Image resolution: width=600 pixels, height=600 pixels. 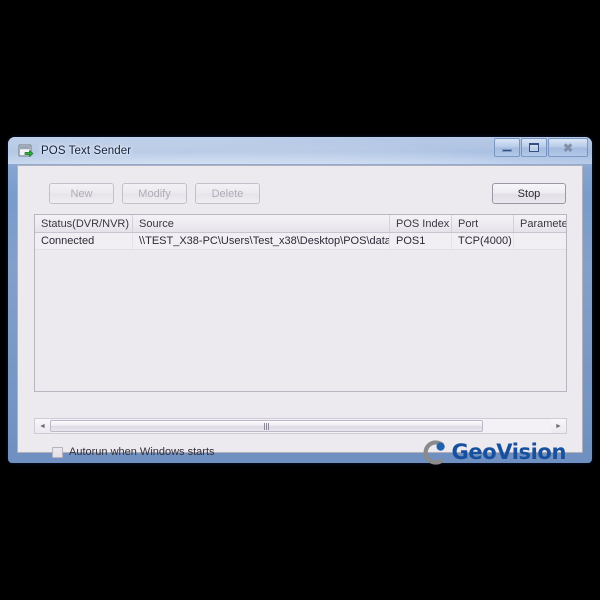 What do you see at coordinates (529, 193) in the screenshot?
I see `stop-button: Stop` at bounding box center [529, 193].